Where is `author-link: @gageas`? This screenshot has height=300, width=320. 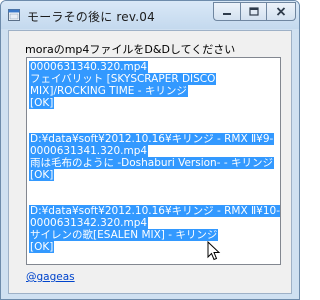
author-link: @gageas is located at coordinates (50, 277).